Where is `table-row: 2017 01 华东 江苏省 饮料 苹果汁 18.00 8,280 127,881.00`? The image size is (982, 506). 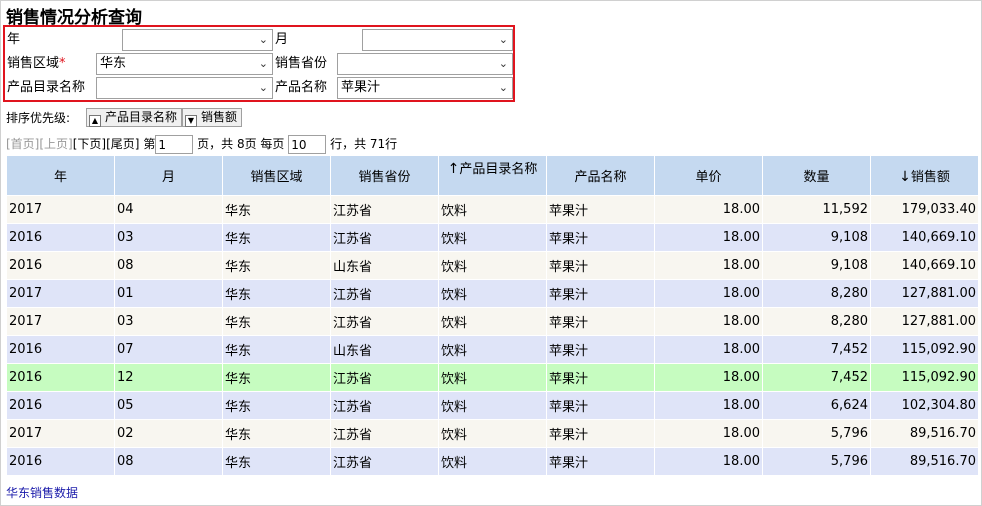
table-row: 2017 01 华东 江苏省 饮料 苹果汁 18.00 8,280 127,881.00 is located at coordinates (492, 293).